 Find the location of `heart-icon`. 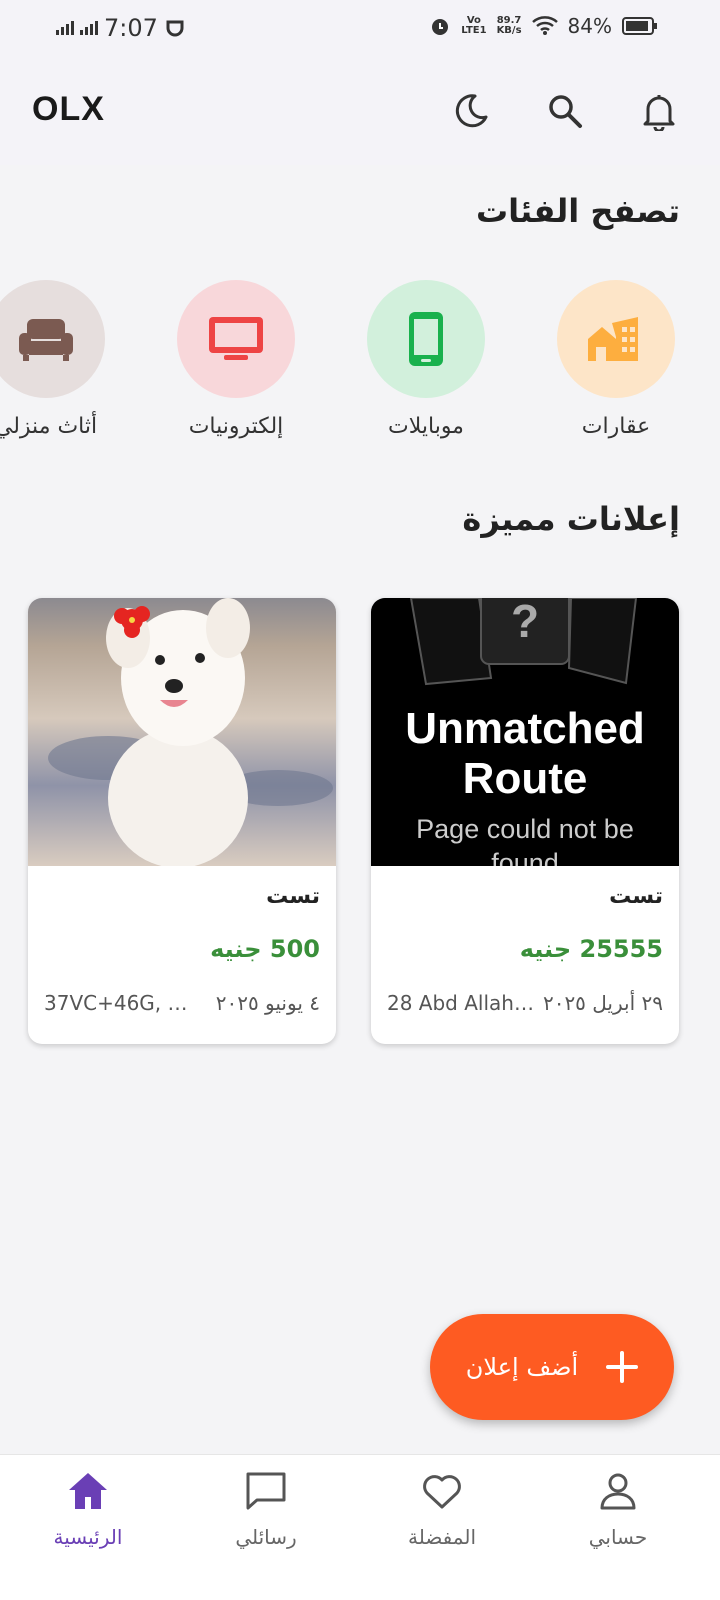

heart-icon is located at coordinates (442, 1492).